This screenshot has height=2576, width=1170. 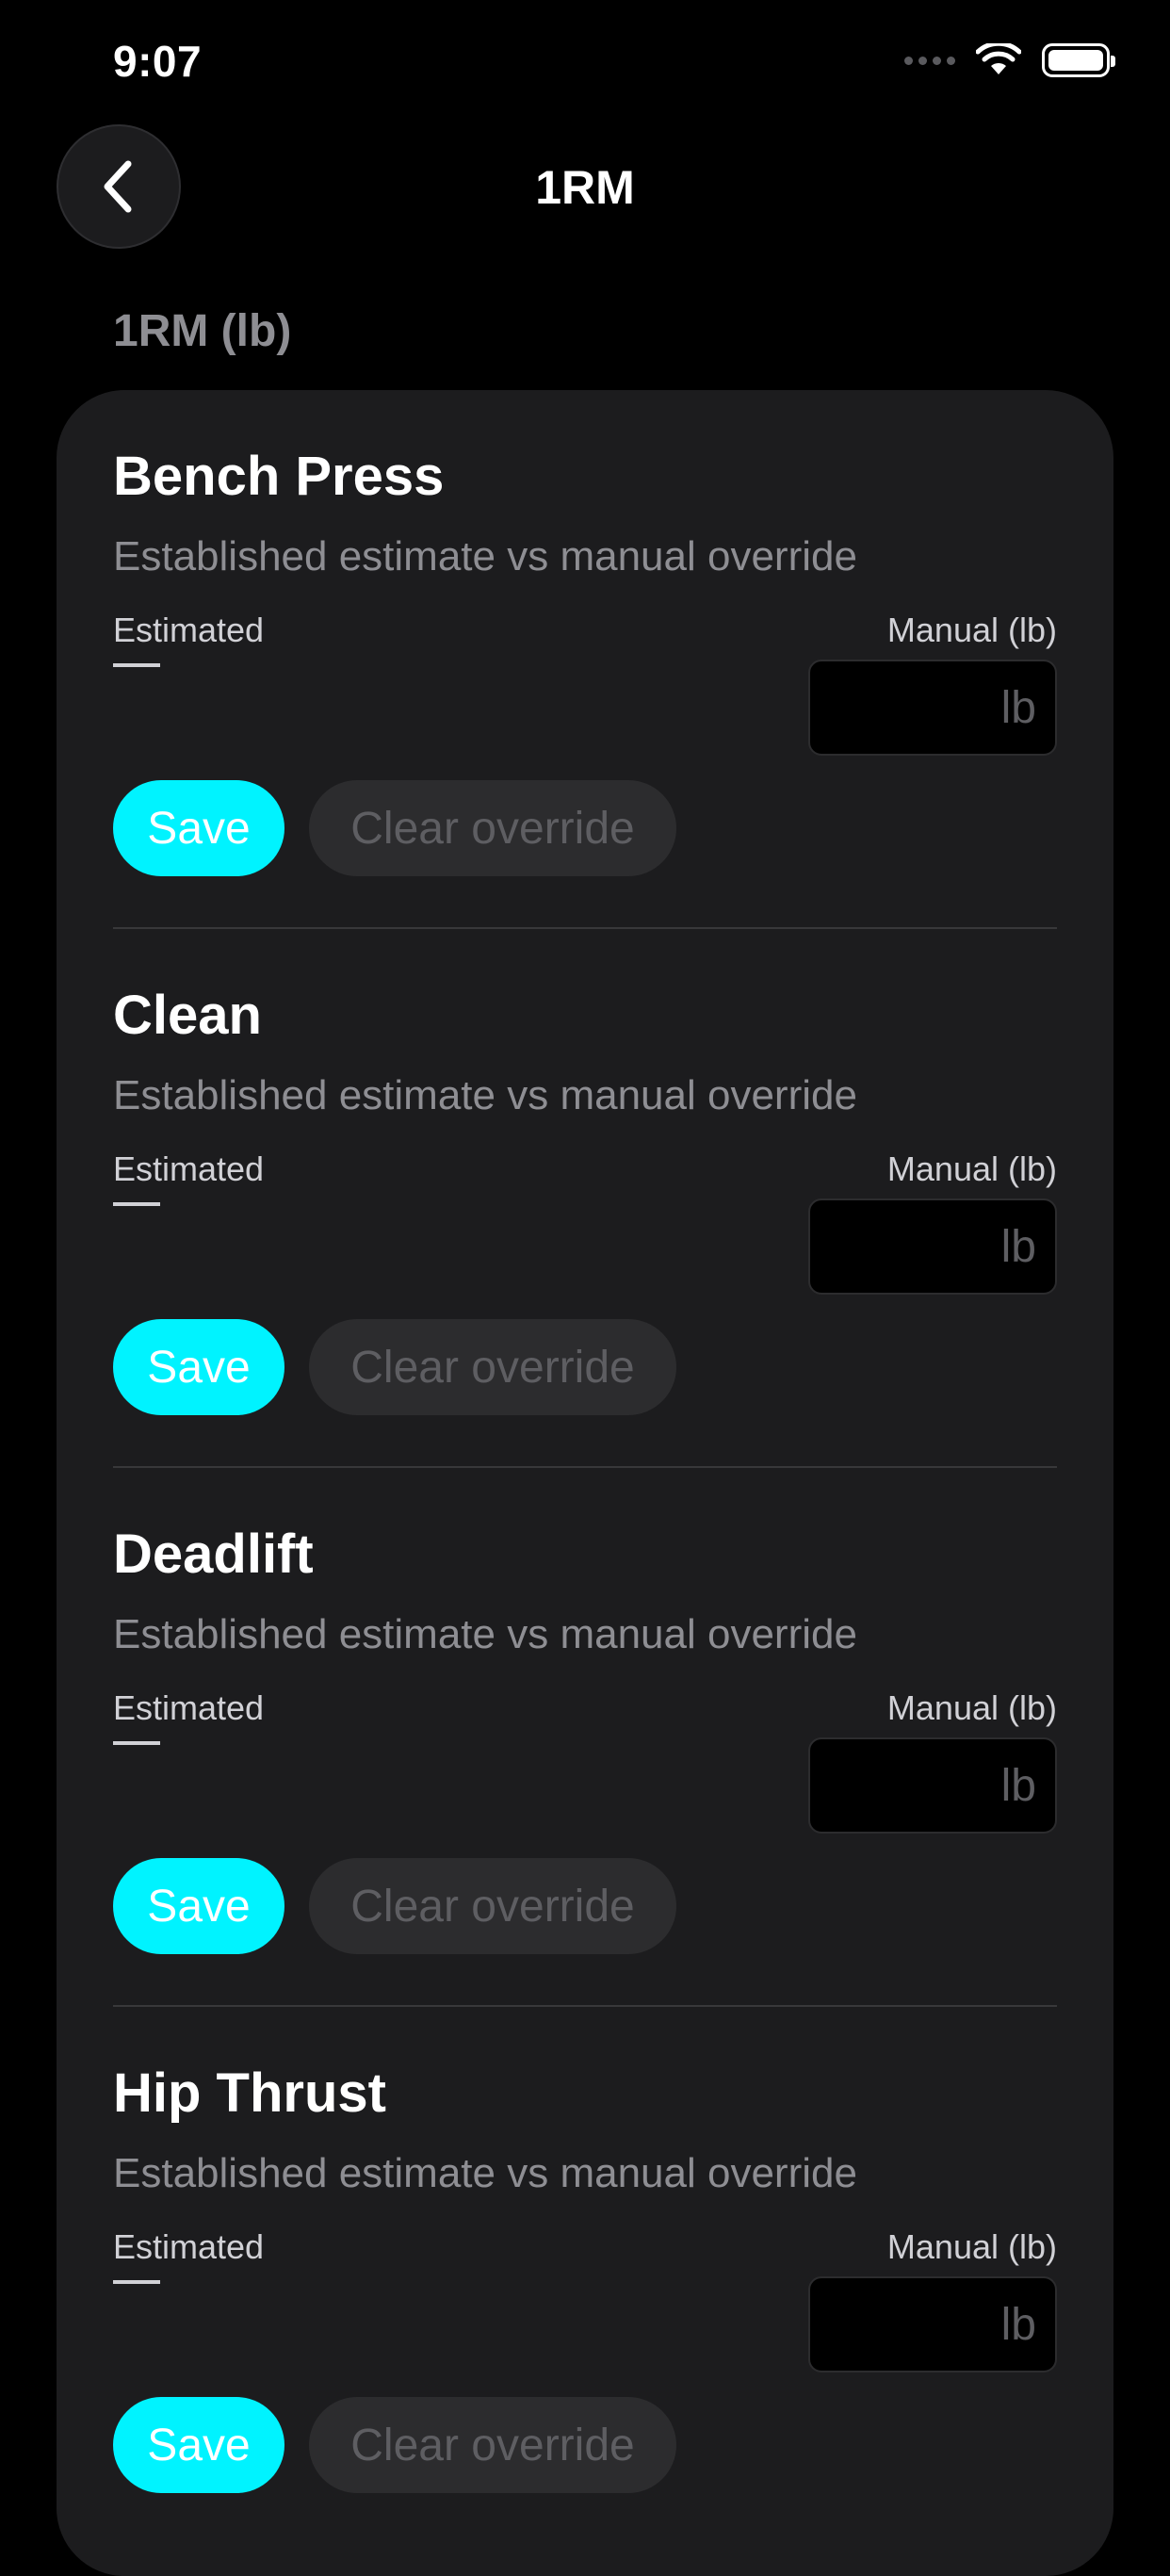 I want to click on wifi-icon, so click(x=999, y=58).